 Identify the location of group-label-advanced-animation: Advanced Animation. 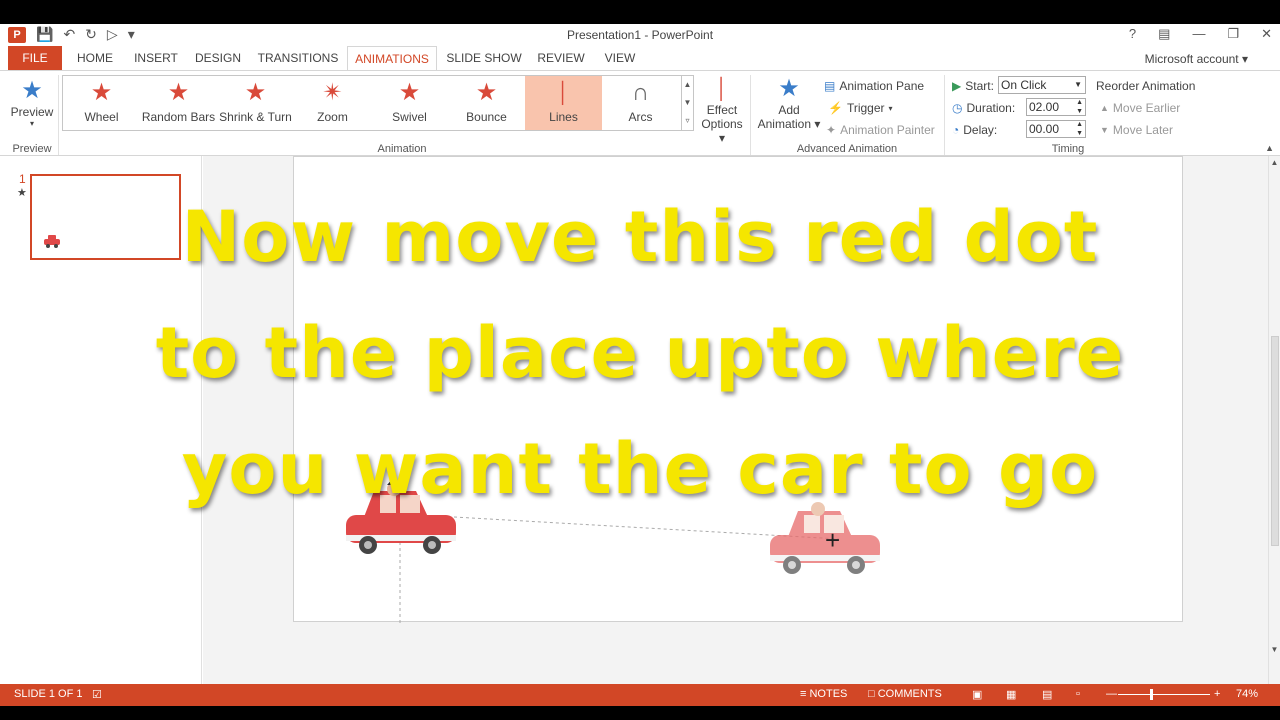
(847, 149).